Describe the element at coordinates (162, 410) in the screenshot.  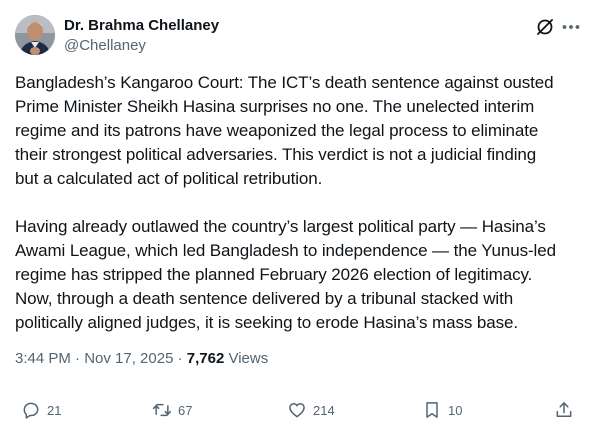
I see `repost-icon` at that location.